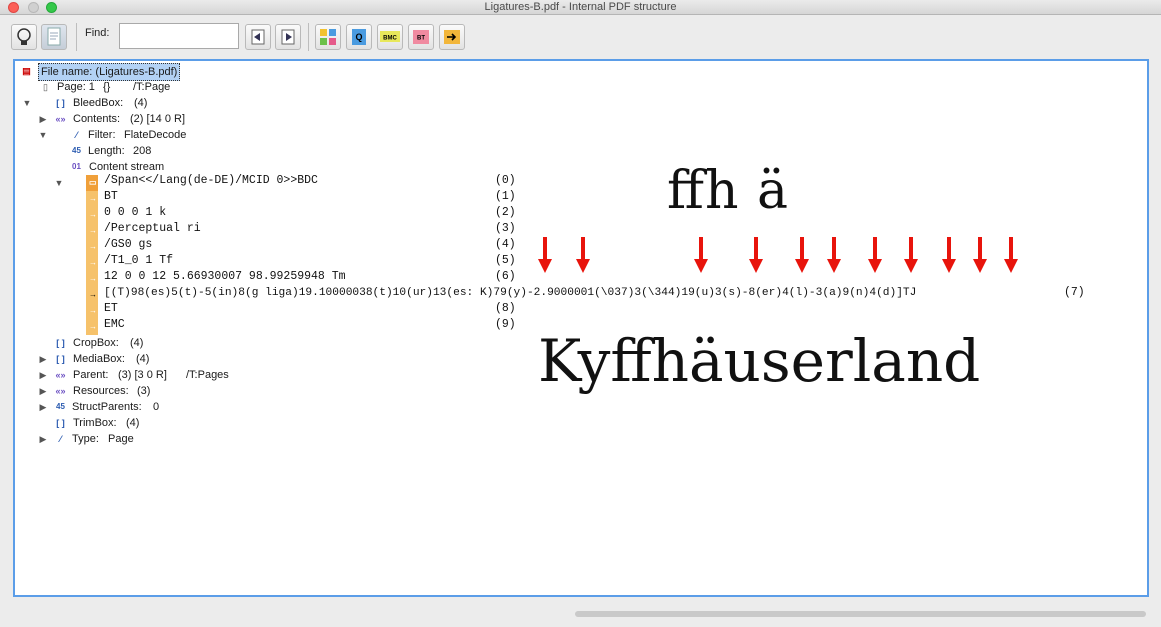  Describe the element at coordinates (138, 125) in the screenshot. I see `tree-row-contents: ▼ «» Contents: (2) [14 0 R]` at that location.